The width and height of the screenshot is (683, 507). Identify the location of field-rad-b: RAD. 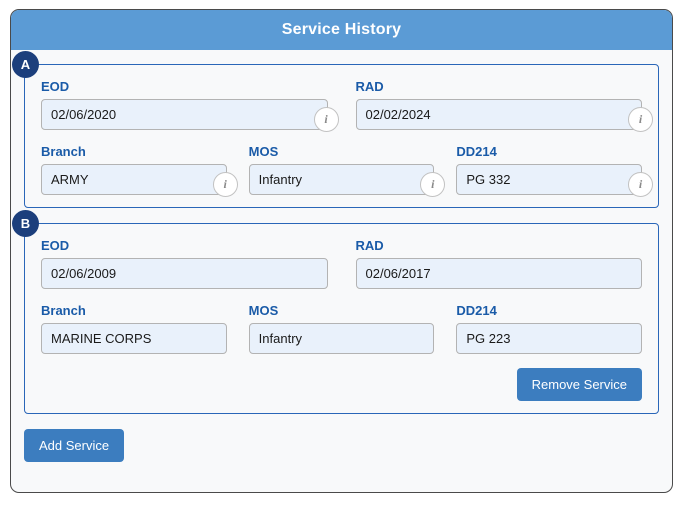
(498, 263).